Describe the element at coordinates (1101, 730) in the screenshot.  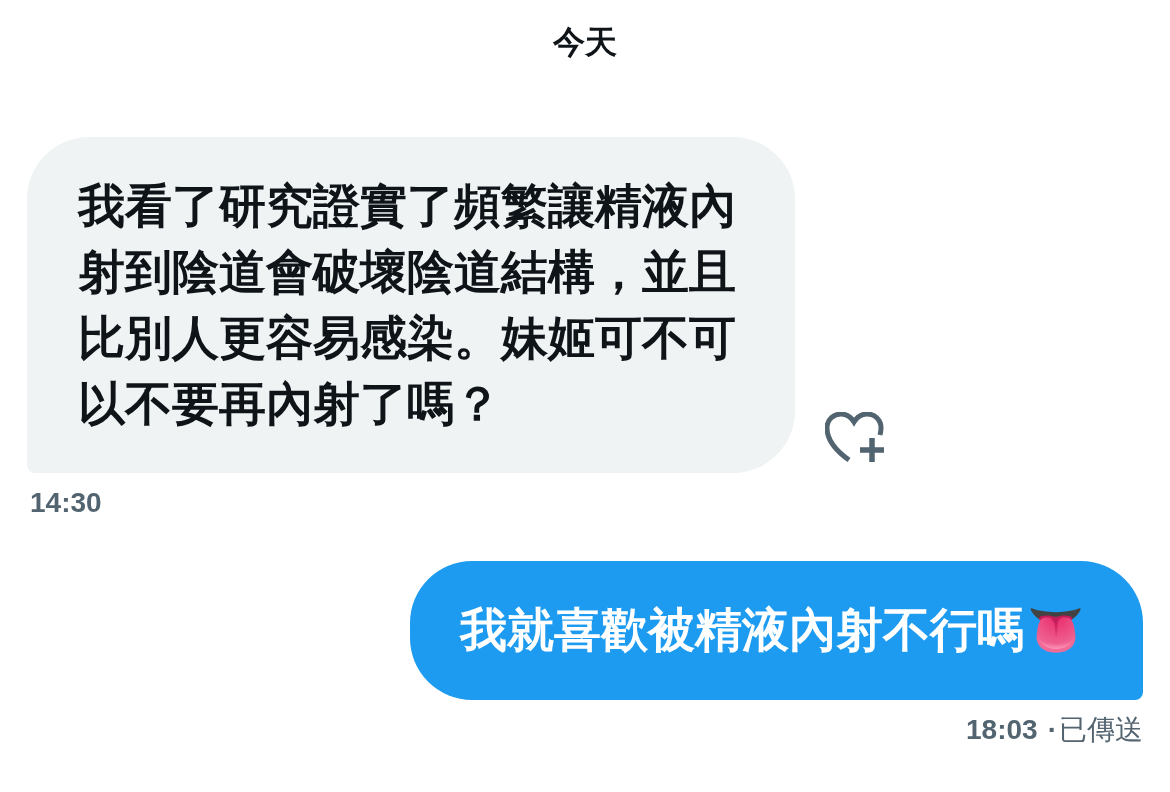
I see `delivery-status: 已傳送` at that location.